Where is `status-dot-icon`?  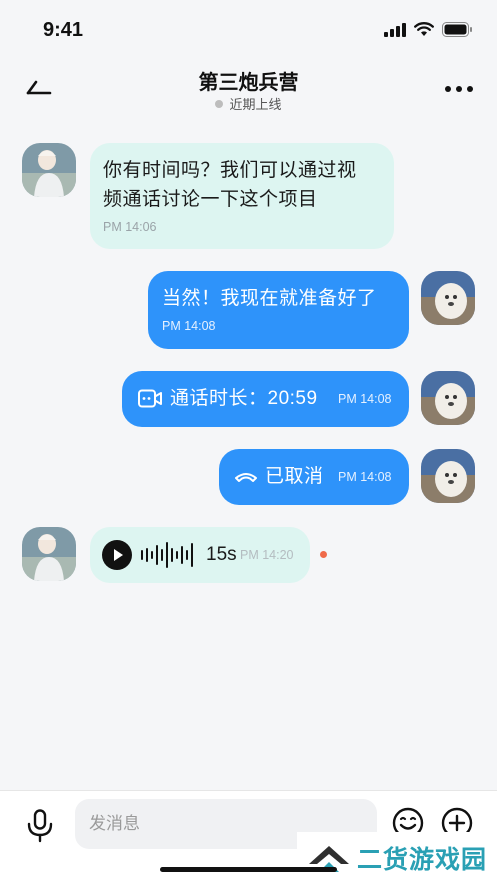
status-dot-icon is located at coordinates (219, 103).